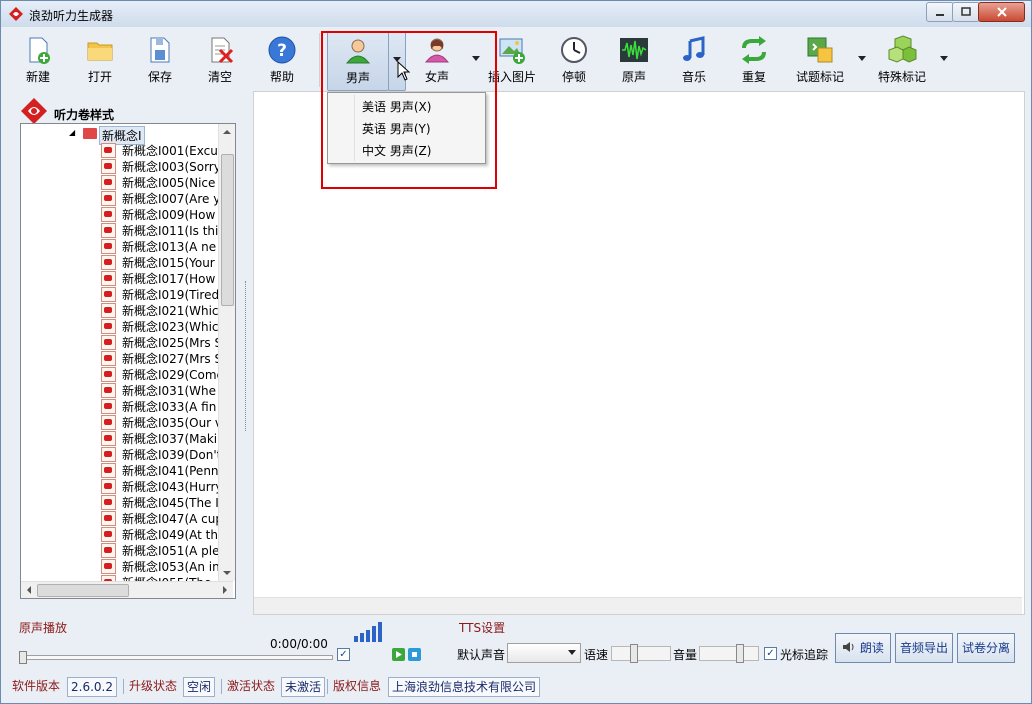 The image size is (1032, 704). What do you see at coordinates (902, 60) in the screenshot?
I see `special-mark-button: 特殊标记` at bounding box center [902, 60].